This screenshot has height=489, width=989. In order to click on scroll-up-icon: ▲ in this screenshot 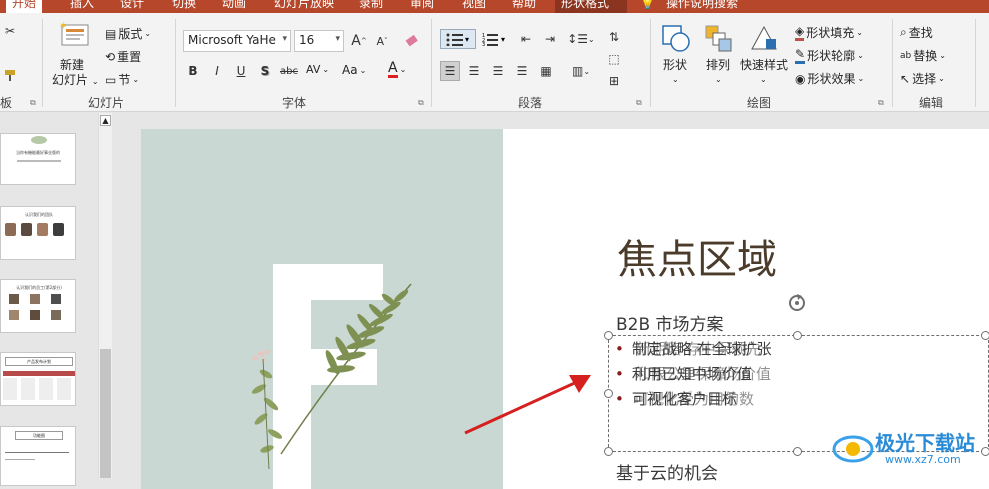, I will do `click(105, 120)`.